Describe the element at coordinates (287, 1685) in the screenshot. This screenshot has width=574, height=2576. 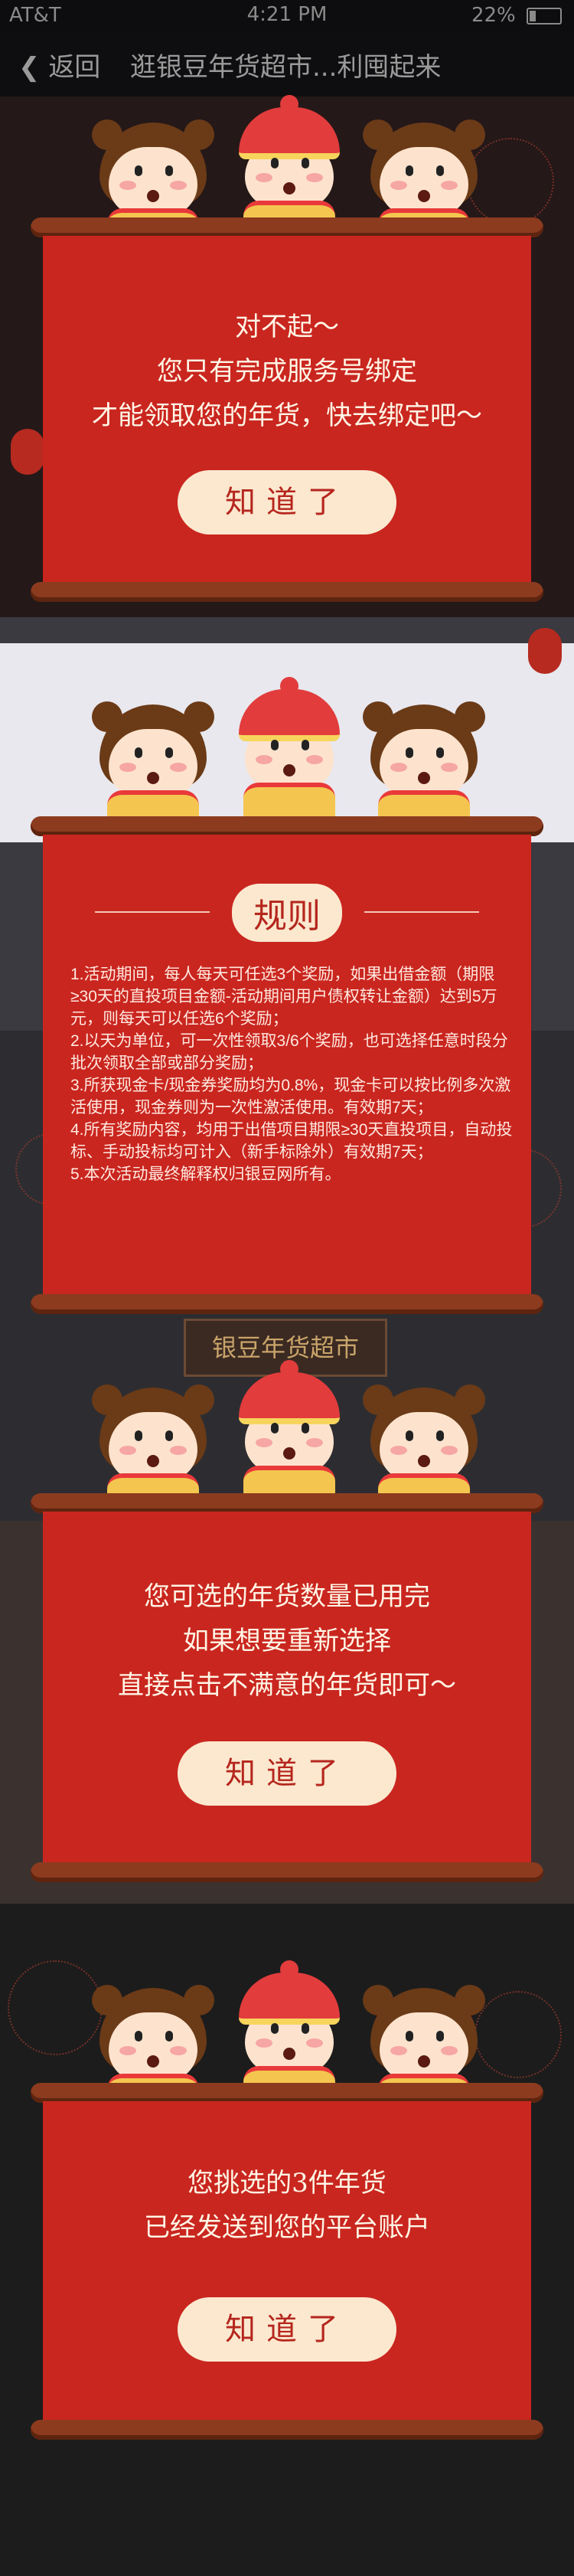
I see `message-line: 直接点击不满意的年货即可～` at that location.